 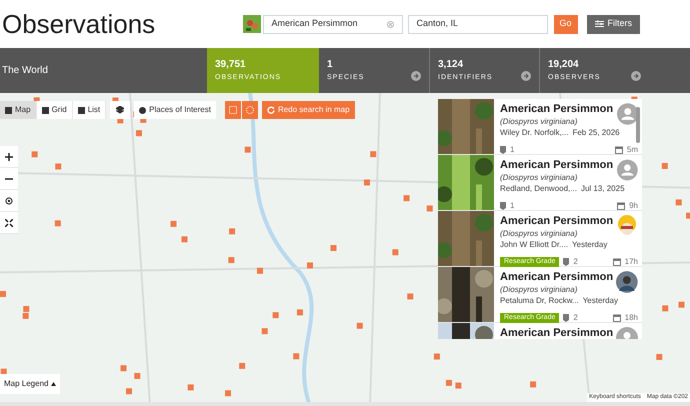 What do you see at coordinates (332, 24) in the screenshot?
I see `taxon-field: American Persimmon` at bounding box center [332, 24].